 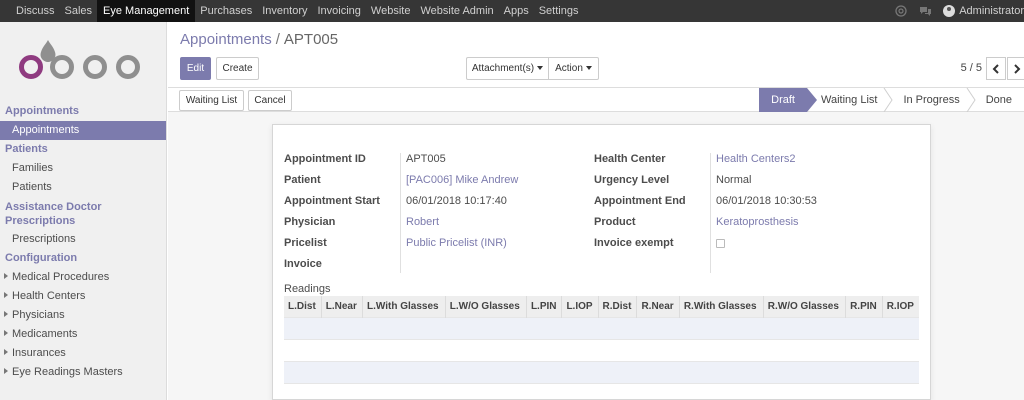 I want to click on odoo-logo, so click(x=83, y=62).